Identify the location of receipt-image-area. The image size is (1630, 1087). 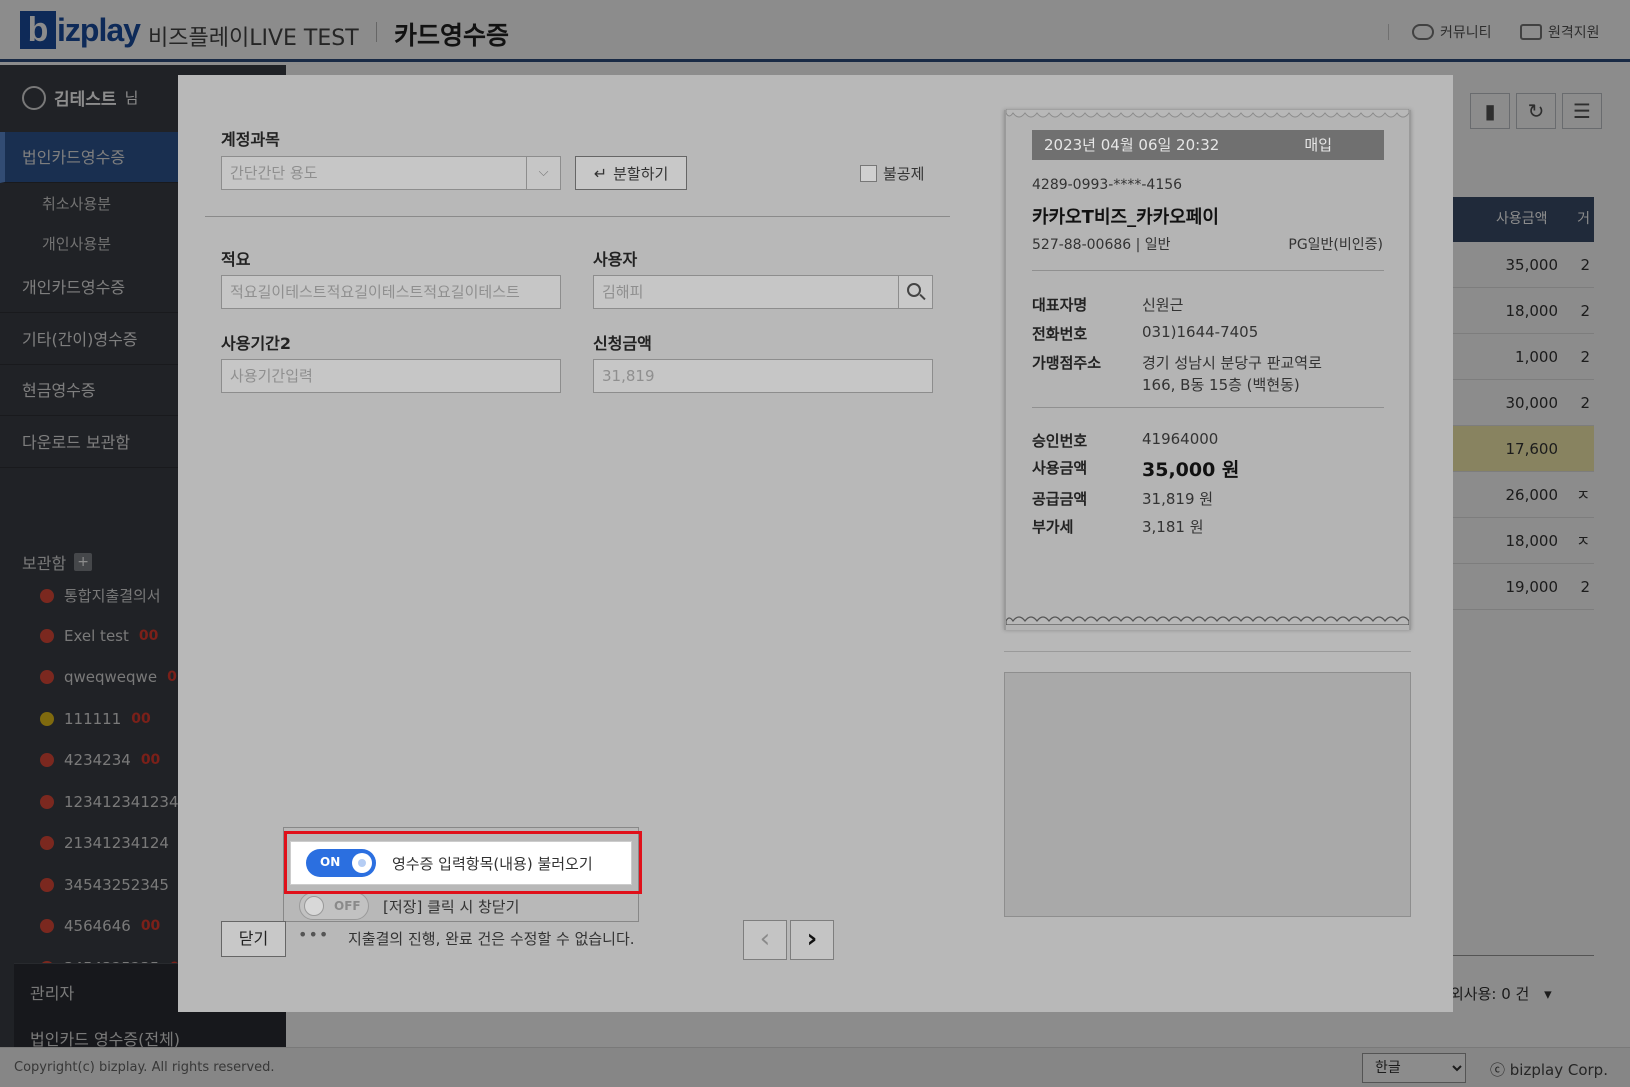
(1207, 794).